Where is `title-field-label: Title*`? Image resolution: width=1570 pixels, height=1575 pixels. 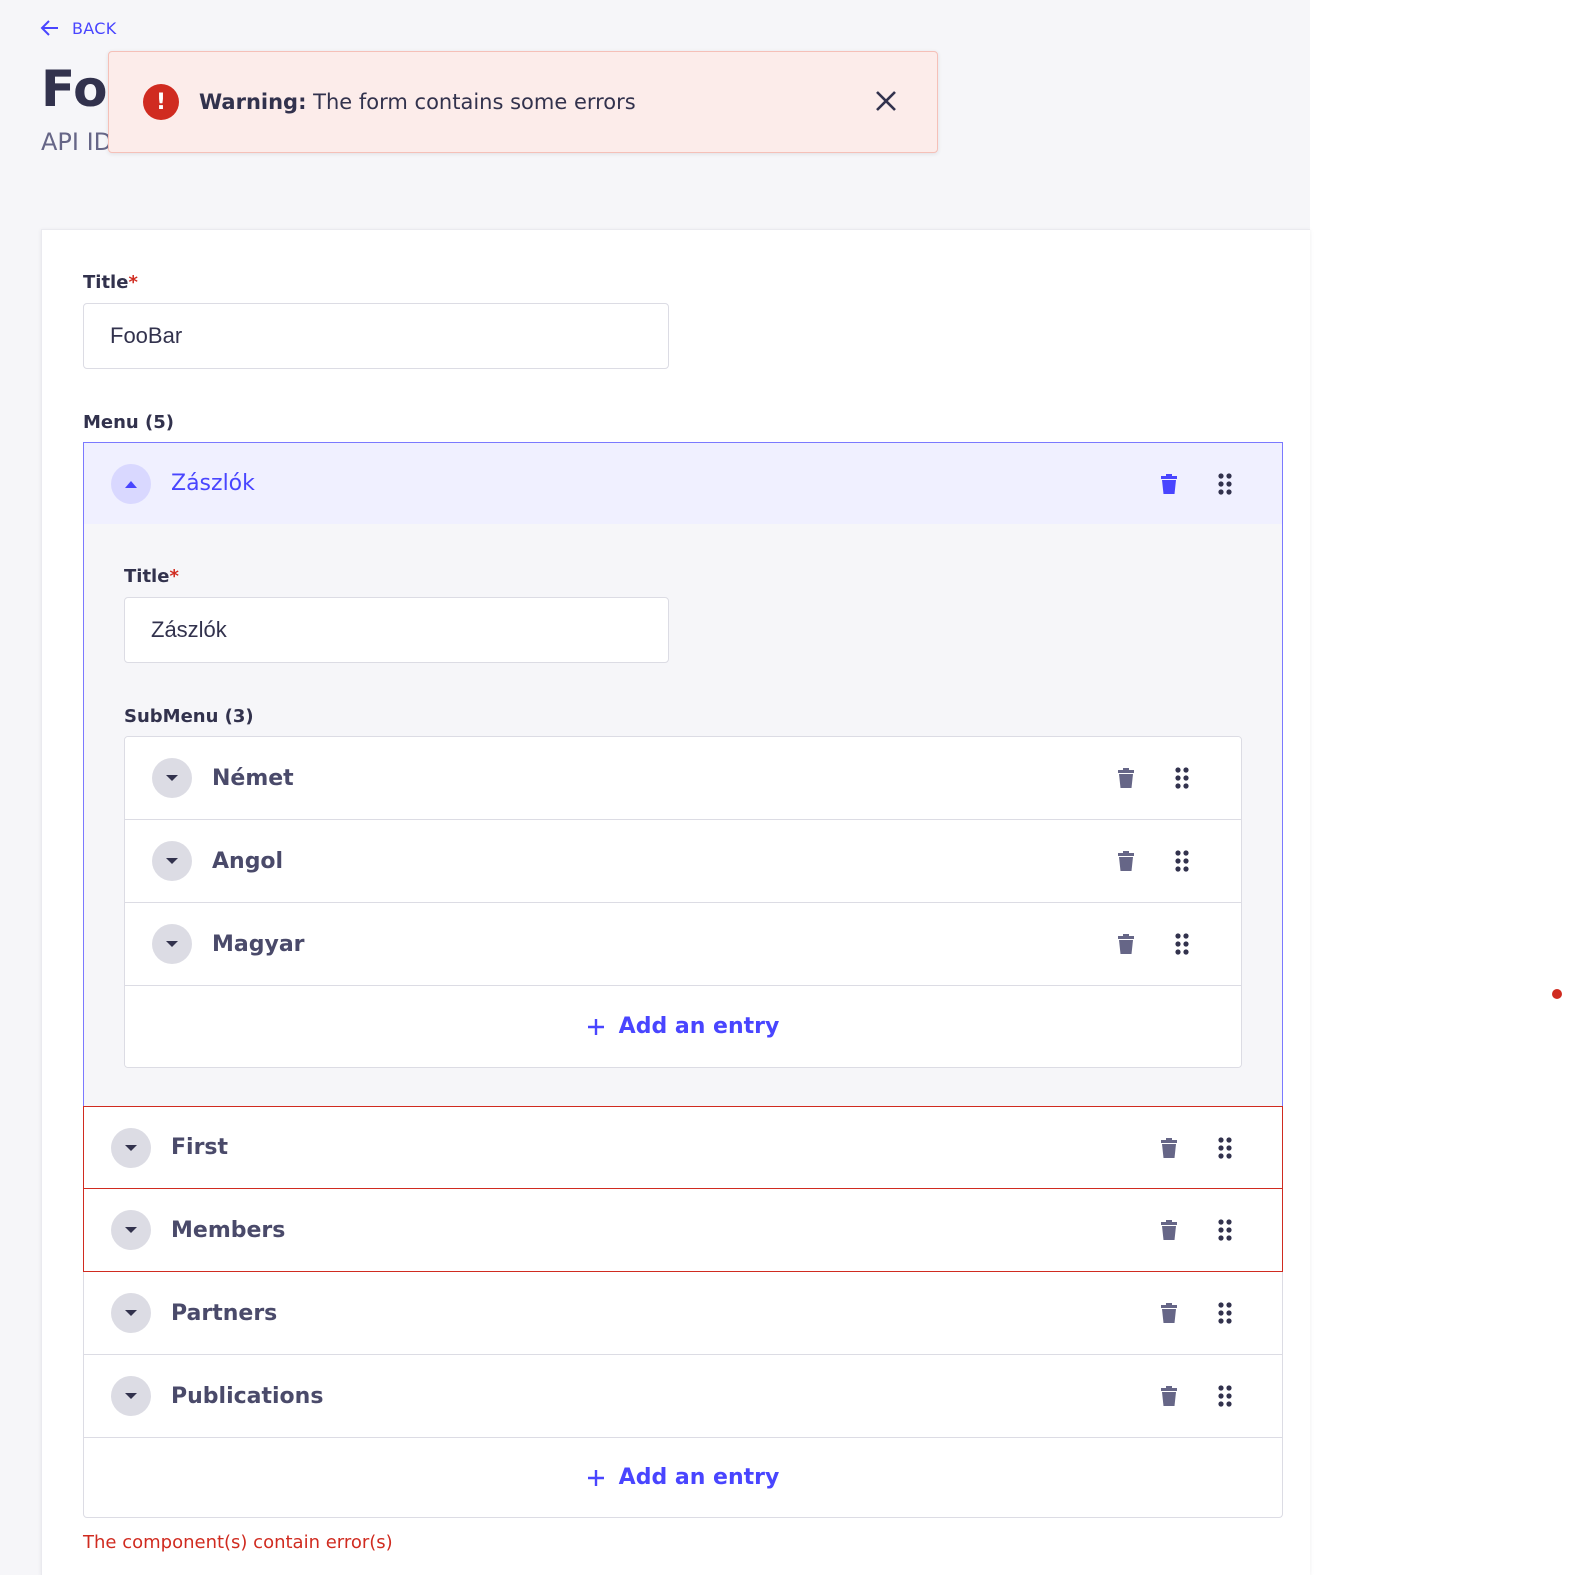 title-field-label: Title* is located at coordinates (110, 282).